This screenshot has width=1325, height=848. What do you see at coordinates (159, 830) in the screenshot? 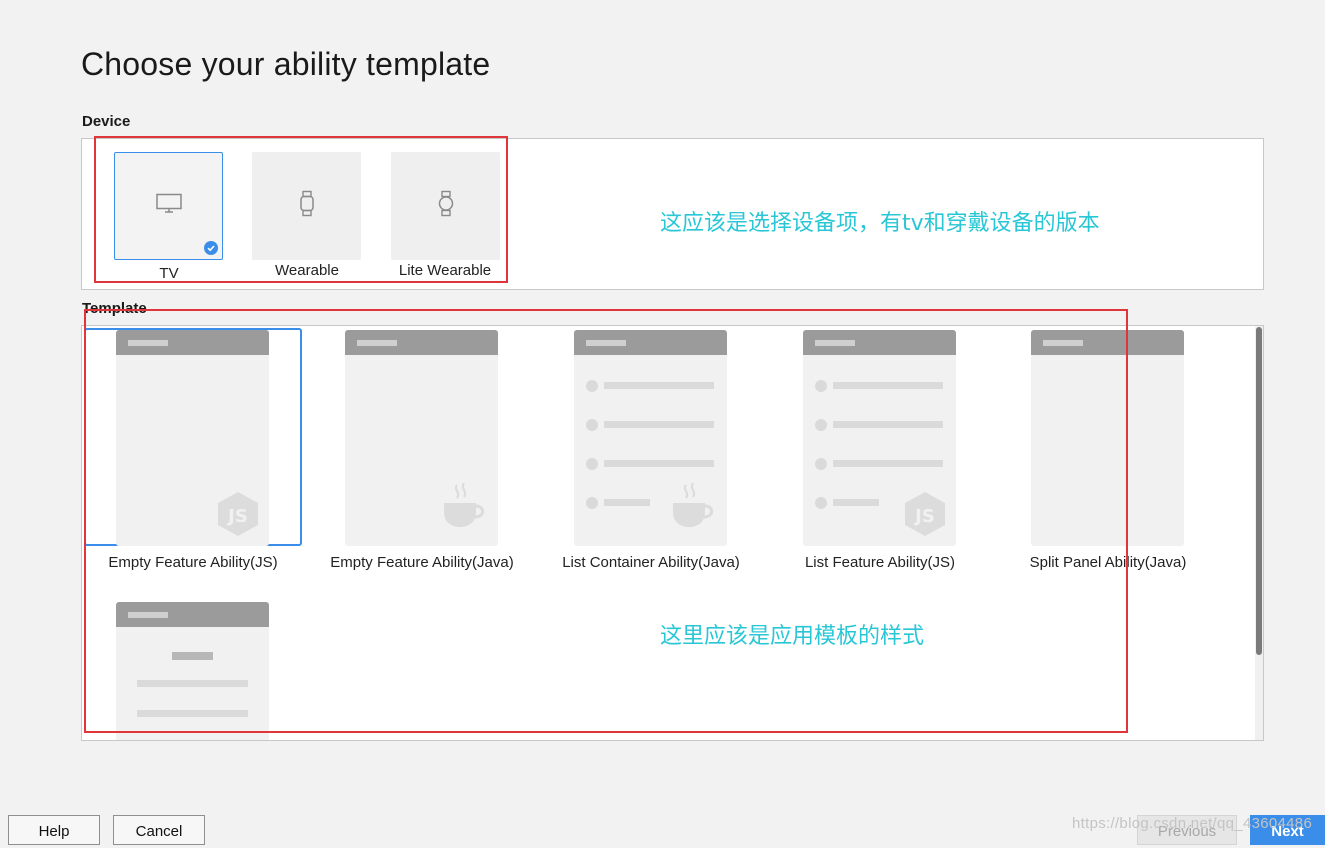
I see `cancel-button: Cancel` at bounding box center [159, 830].